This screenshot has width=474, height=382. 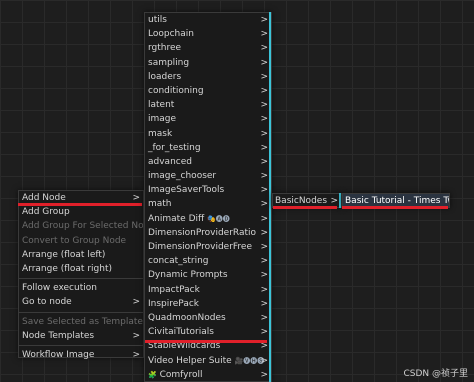 I want to click on menu-item-category: latent >, so click(x=208, y=105).